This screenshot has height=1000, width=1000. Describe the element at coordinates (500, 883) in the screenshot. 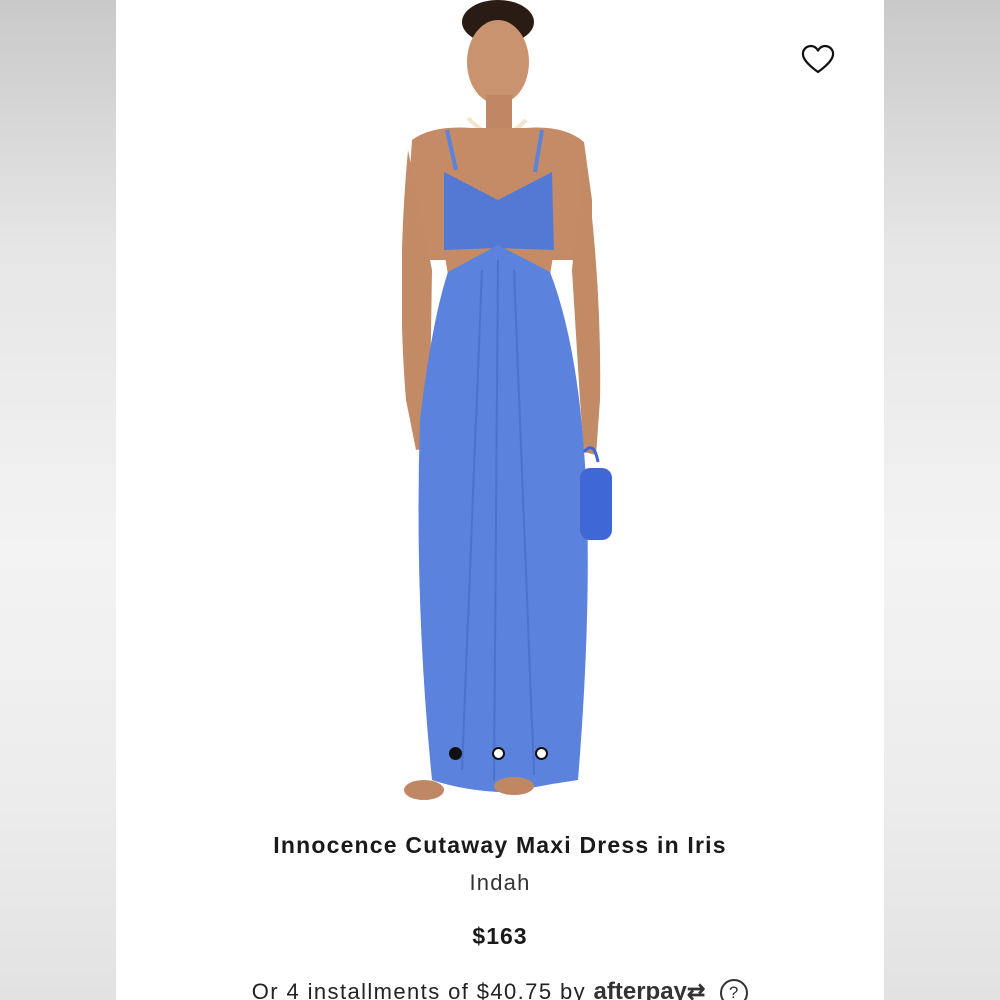

I see `product-brand: Indah` at that location.